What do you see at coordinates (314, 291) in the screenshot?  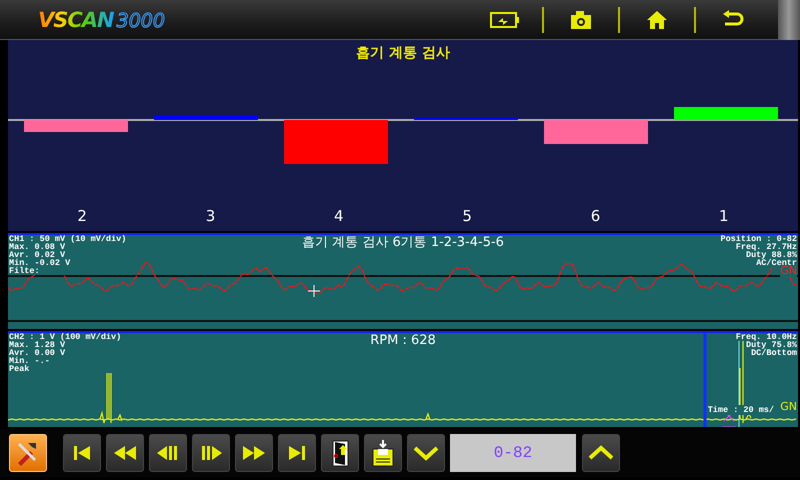 I see `cursor-marker` at bounding box center [314, 291].